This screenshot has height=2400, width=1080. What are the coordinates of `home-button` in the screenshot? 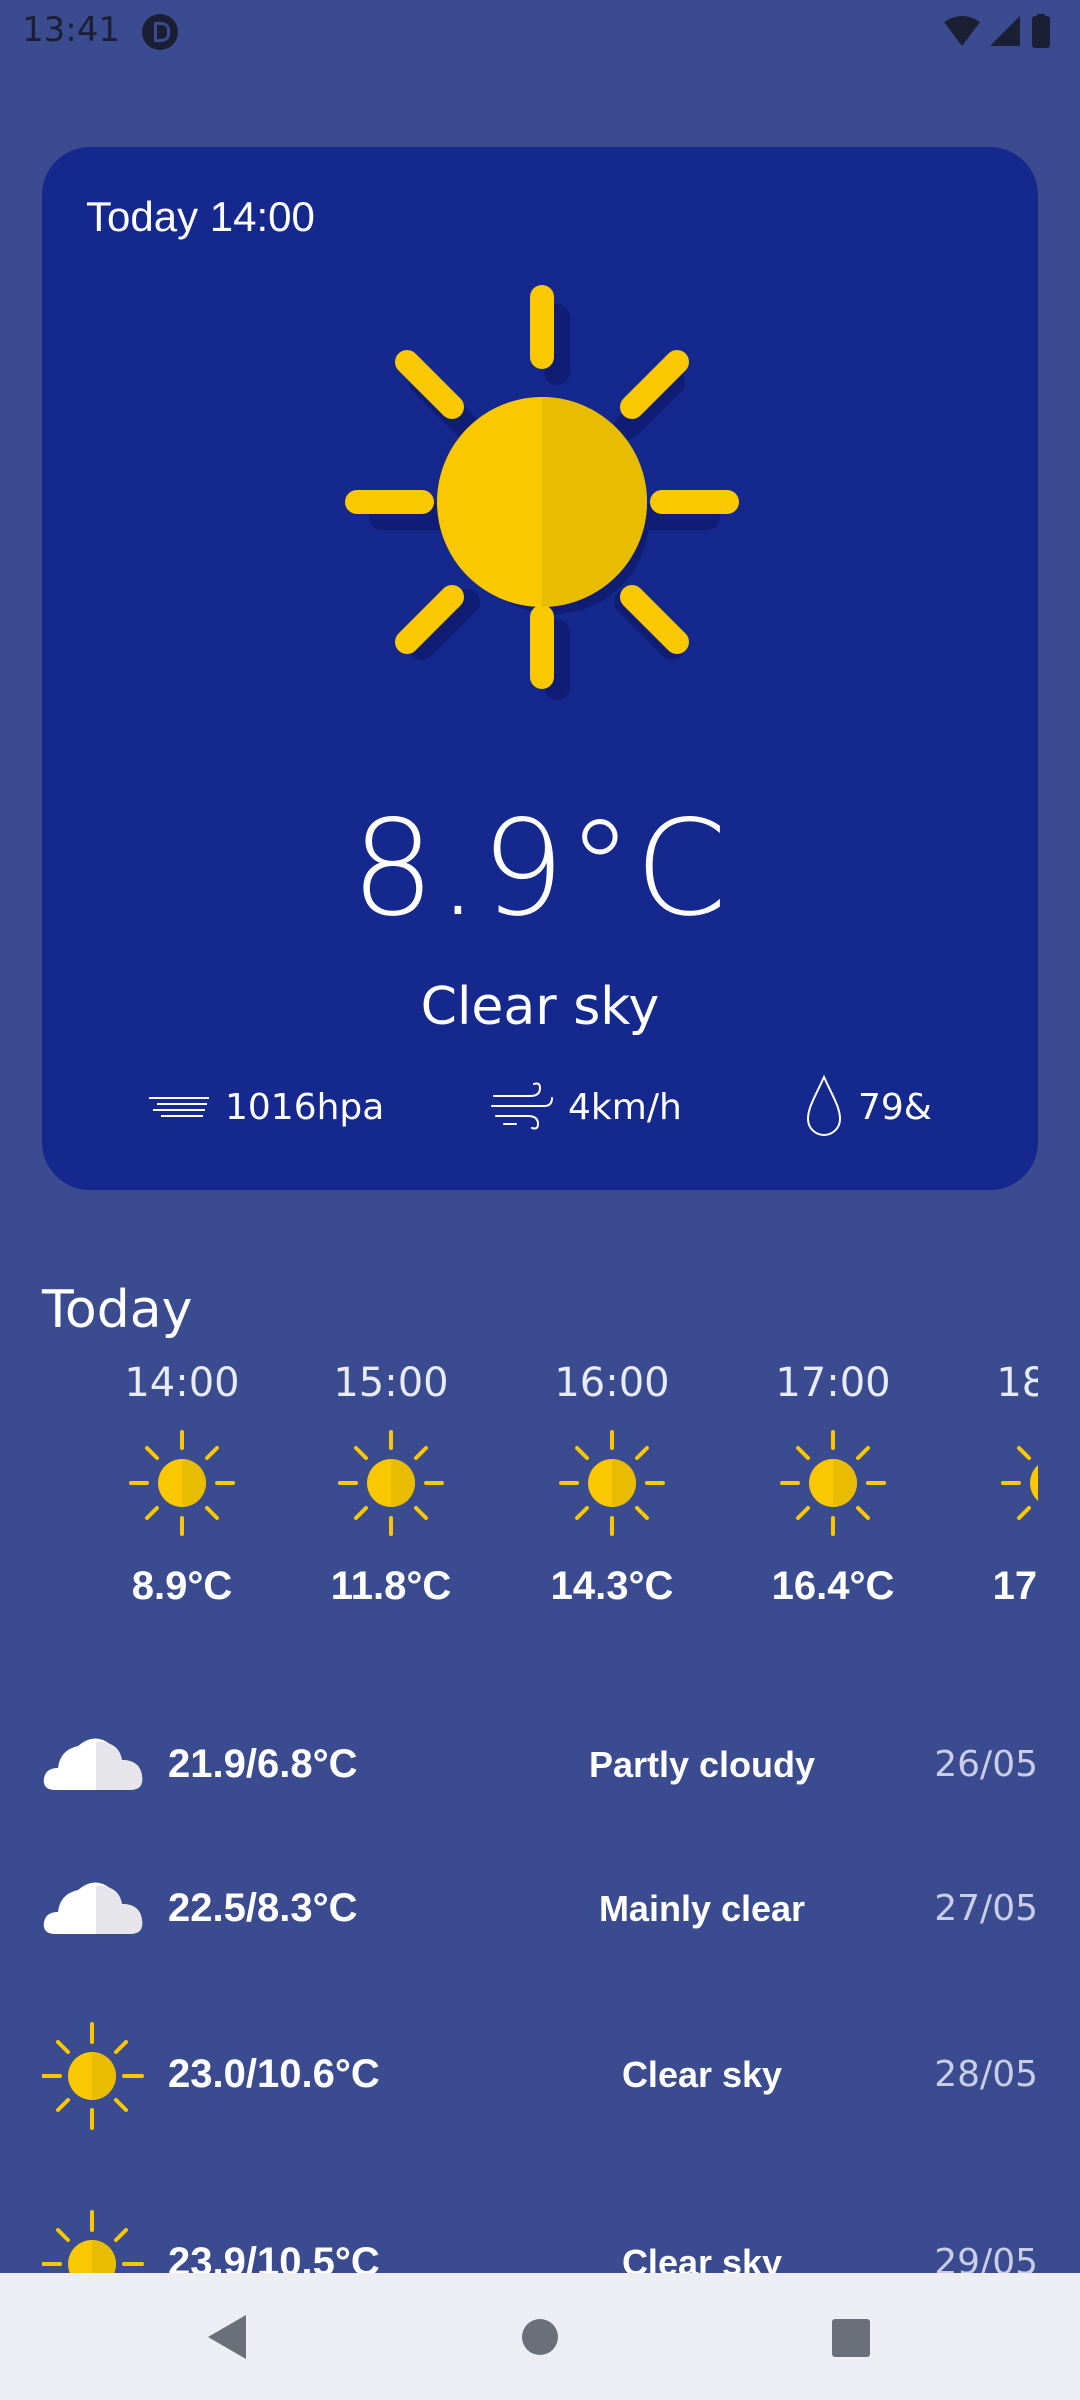 It's located at (540, 2336).